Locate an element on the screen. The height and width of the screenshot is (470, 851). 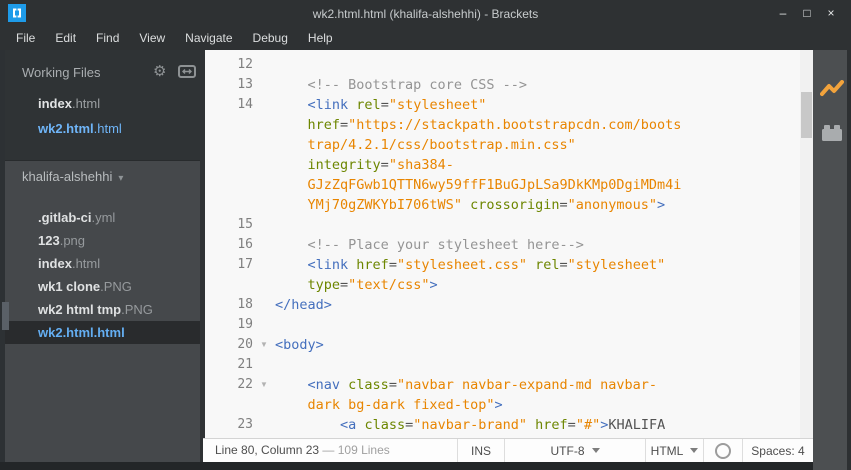
gear-icon: ⚙ is located at coordinates (159, 71).